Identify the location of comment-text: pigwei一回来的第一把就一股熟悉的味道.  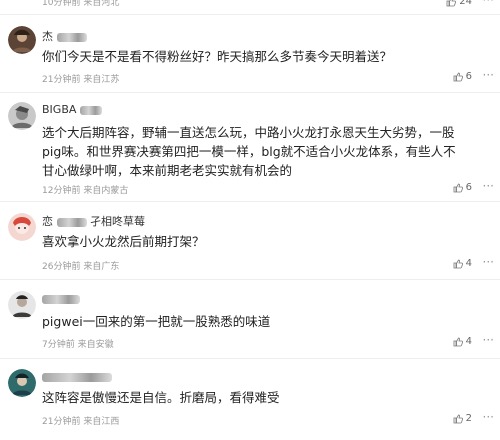
(156, 321).